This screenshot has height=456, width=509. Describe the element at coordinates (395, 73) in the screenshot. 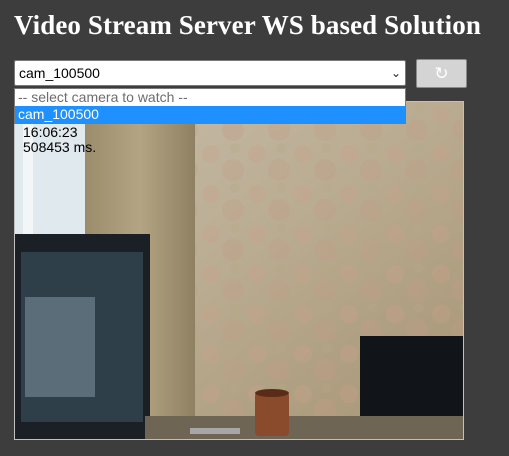

I see `chevron-down-icon: ⌄` at that location.